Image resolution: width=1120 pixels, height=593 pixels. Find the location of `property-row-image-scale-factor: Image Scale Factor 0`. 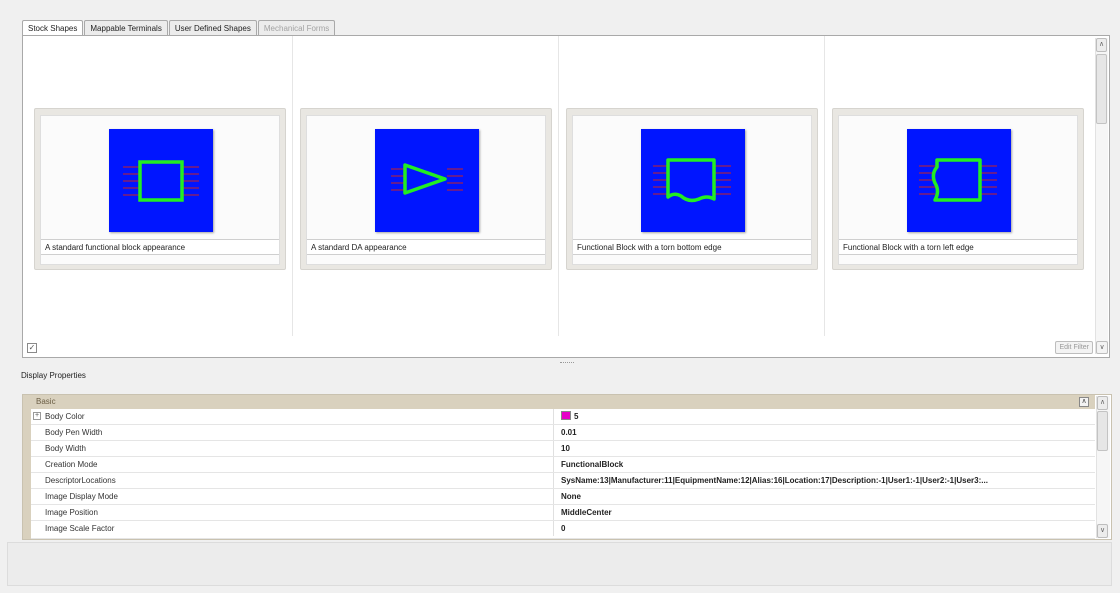

property-row-image-scale-factor: Image Scale Factor 0 is located at coordinates (563, 530).